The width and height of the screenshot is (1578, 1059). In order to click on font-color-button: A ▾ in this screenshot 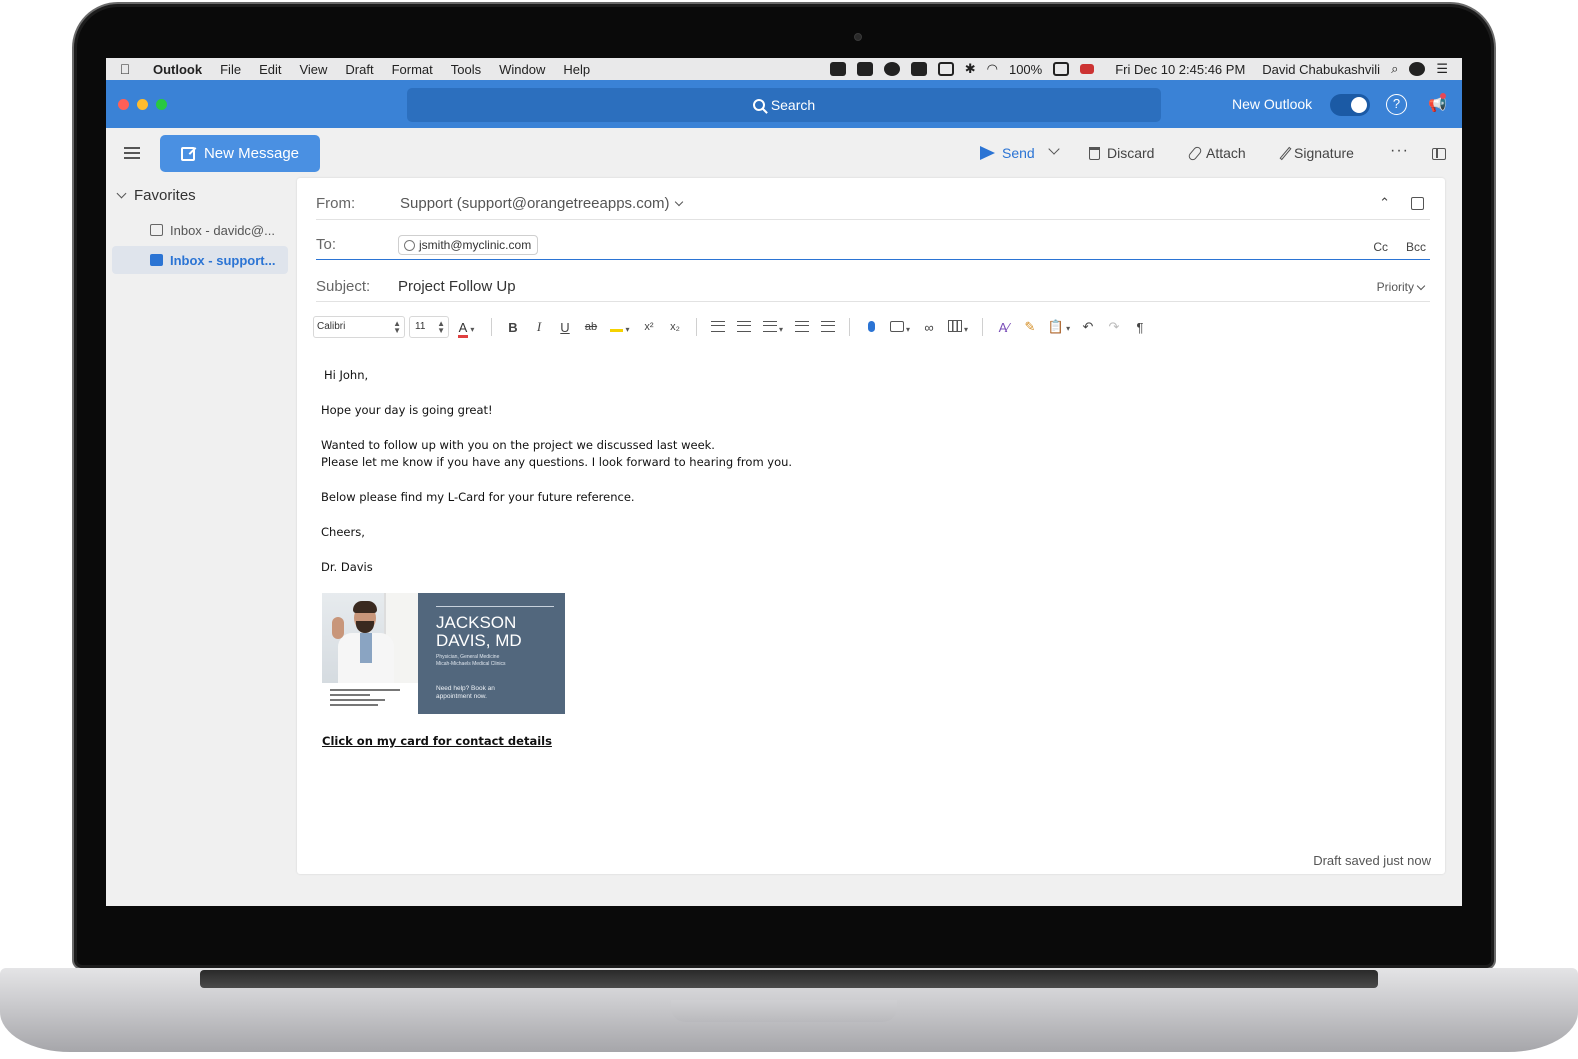, I will do `click(466, 328)`.